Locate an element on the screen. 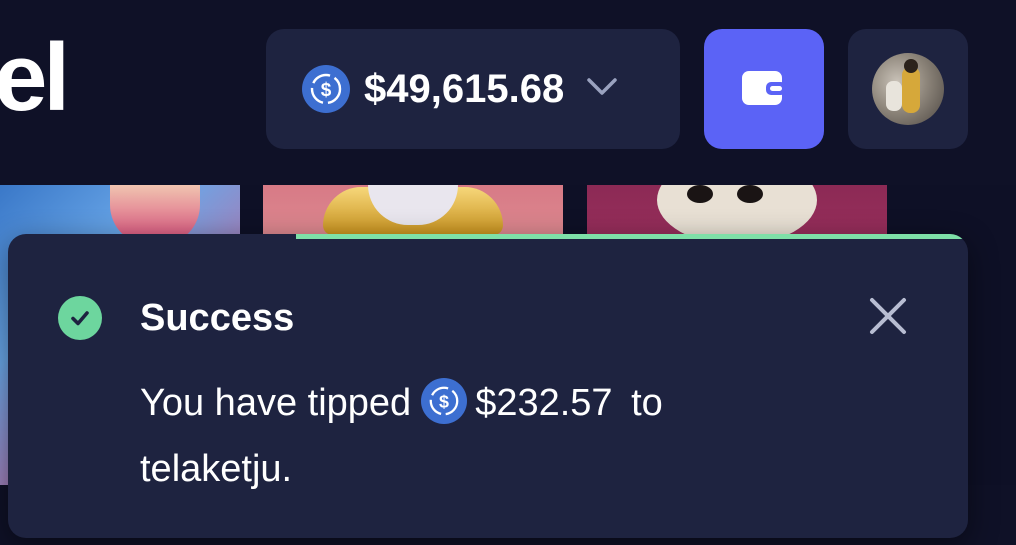  close-icon is located at coordinates (888, 318).